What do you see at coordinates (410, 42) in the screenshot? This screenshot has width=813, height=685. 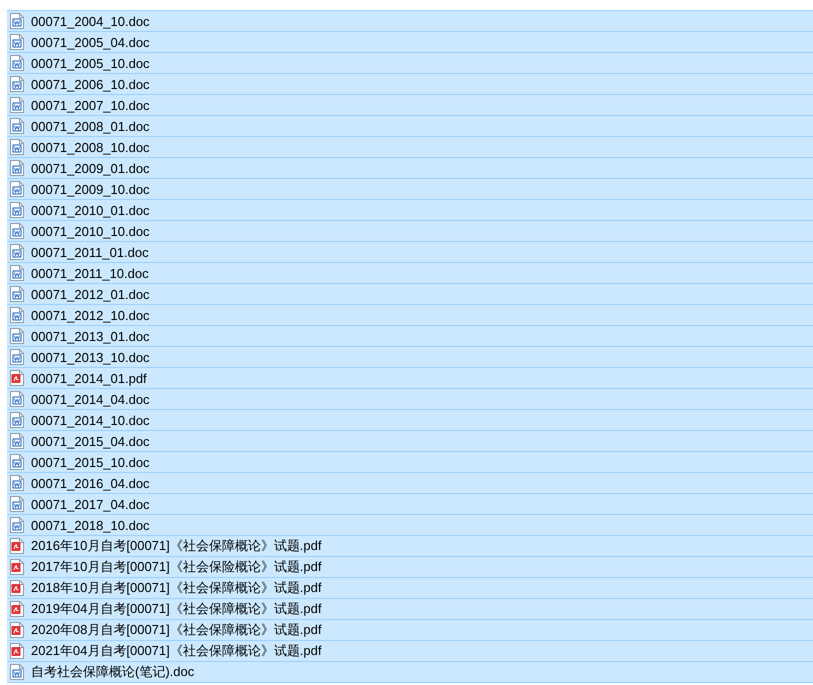 I see `file-row: 00071_2005_04.doc` at bounding box center [410, 42].